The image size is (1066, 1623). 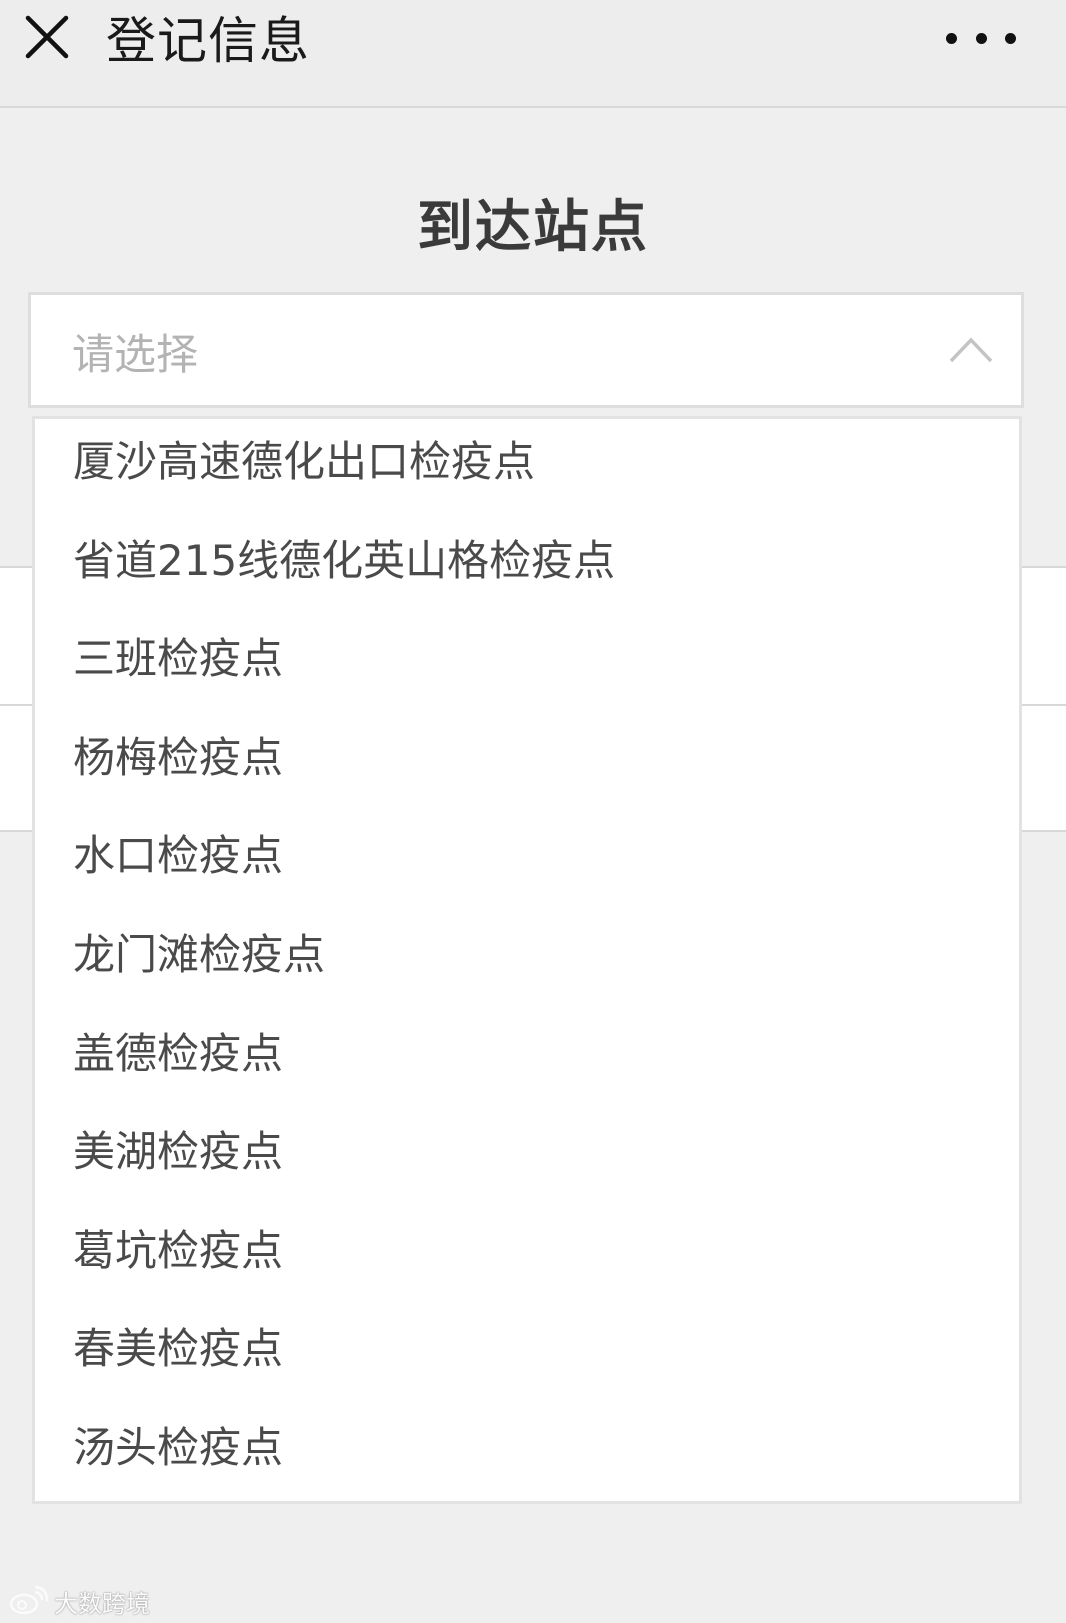 I want to click on watermark-text: 大数跨境, so click(x=102, y=1603).